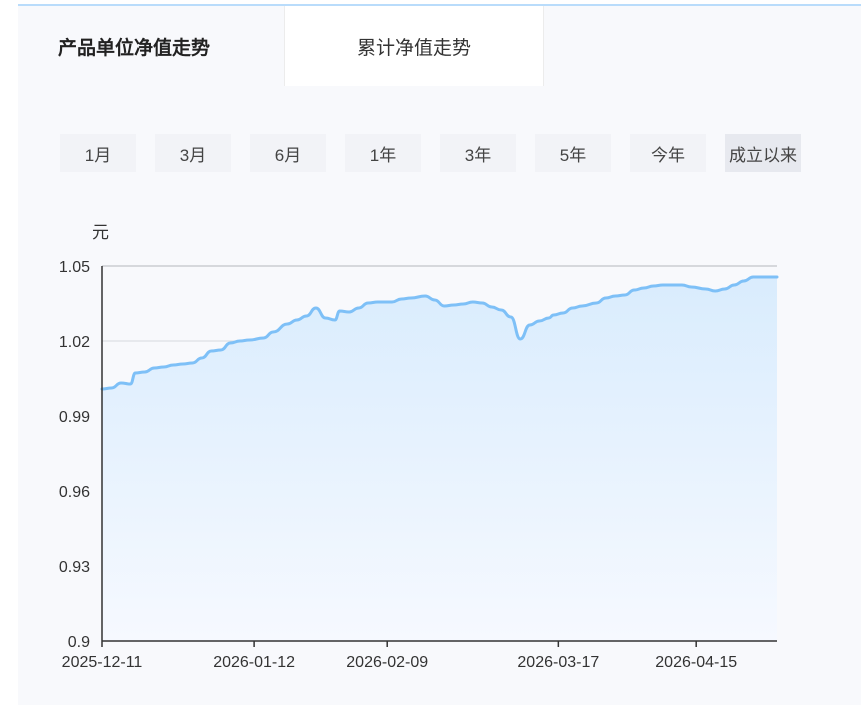  Describe the element at coordinates (696, 662) in the screenshot. I see `x-tick-label: 2026-04-15` at that location.